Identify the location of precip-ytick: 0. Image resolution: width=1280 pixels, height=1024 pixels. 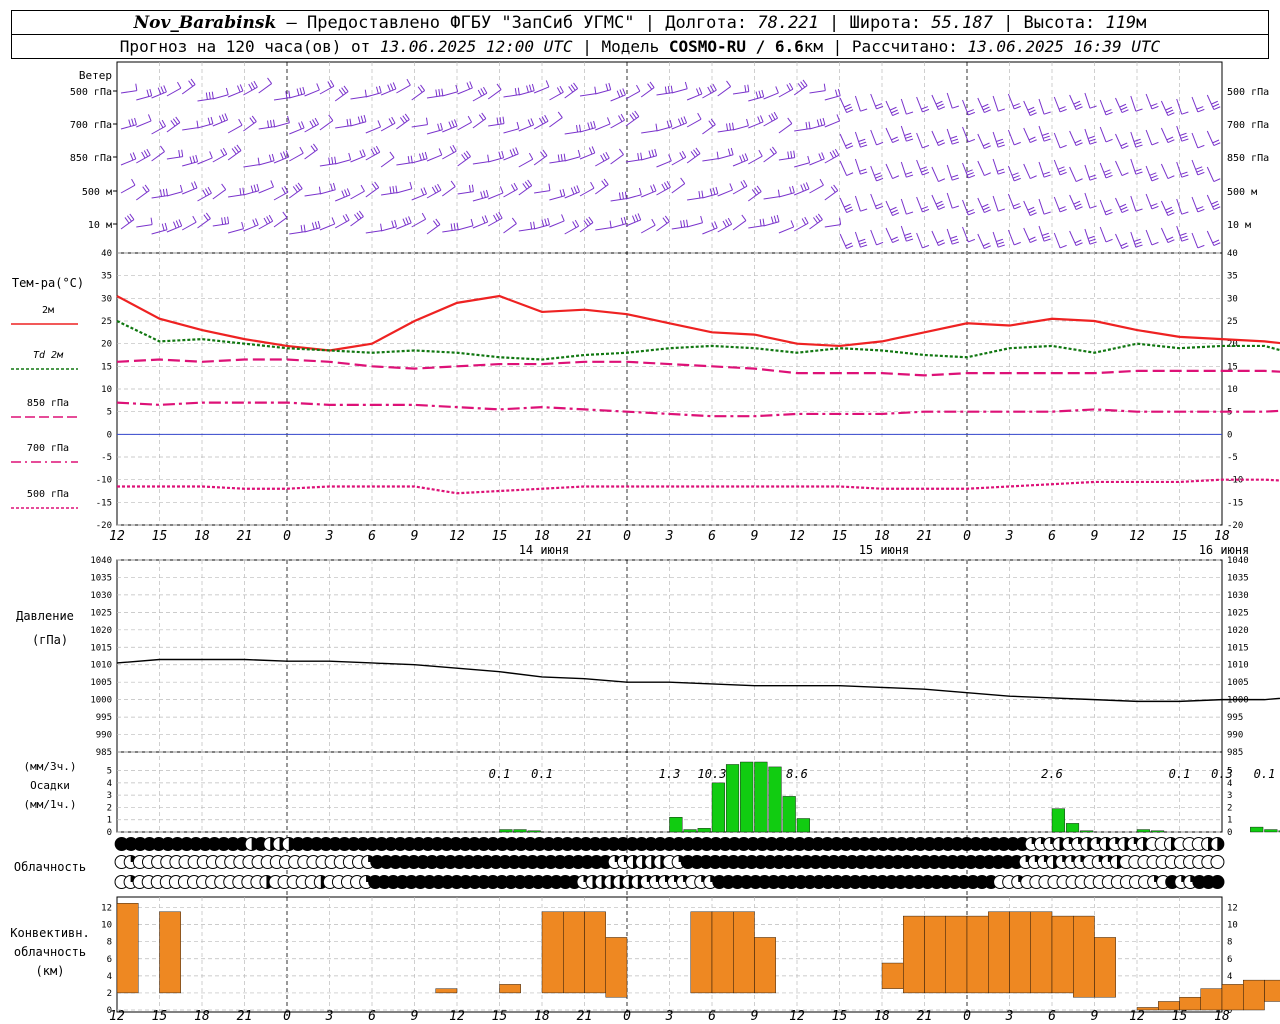
(109, 833).